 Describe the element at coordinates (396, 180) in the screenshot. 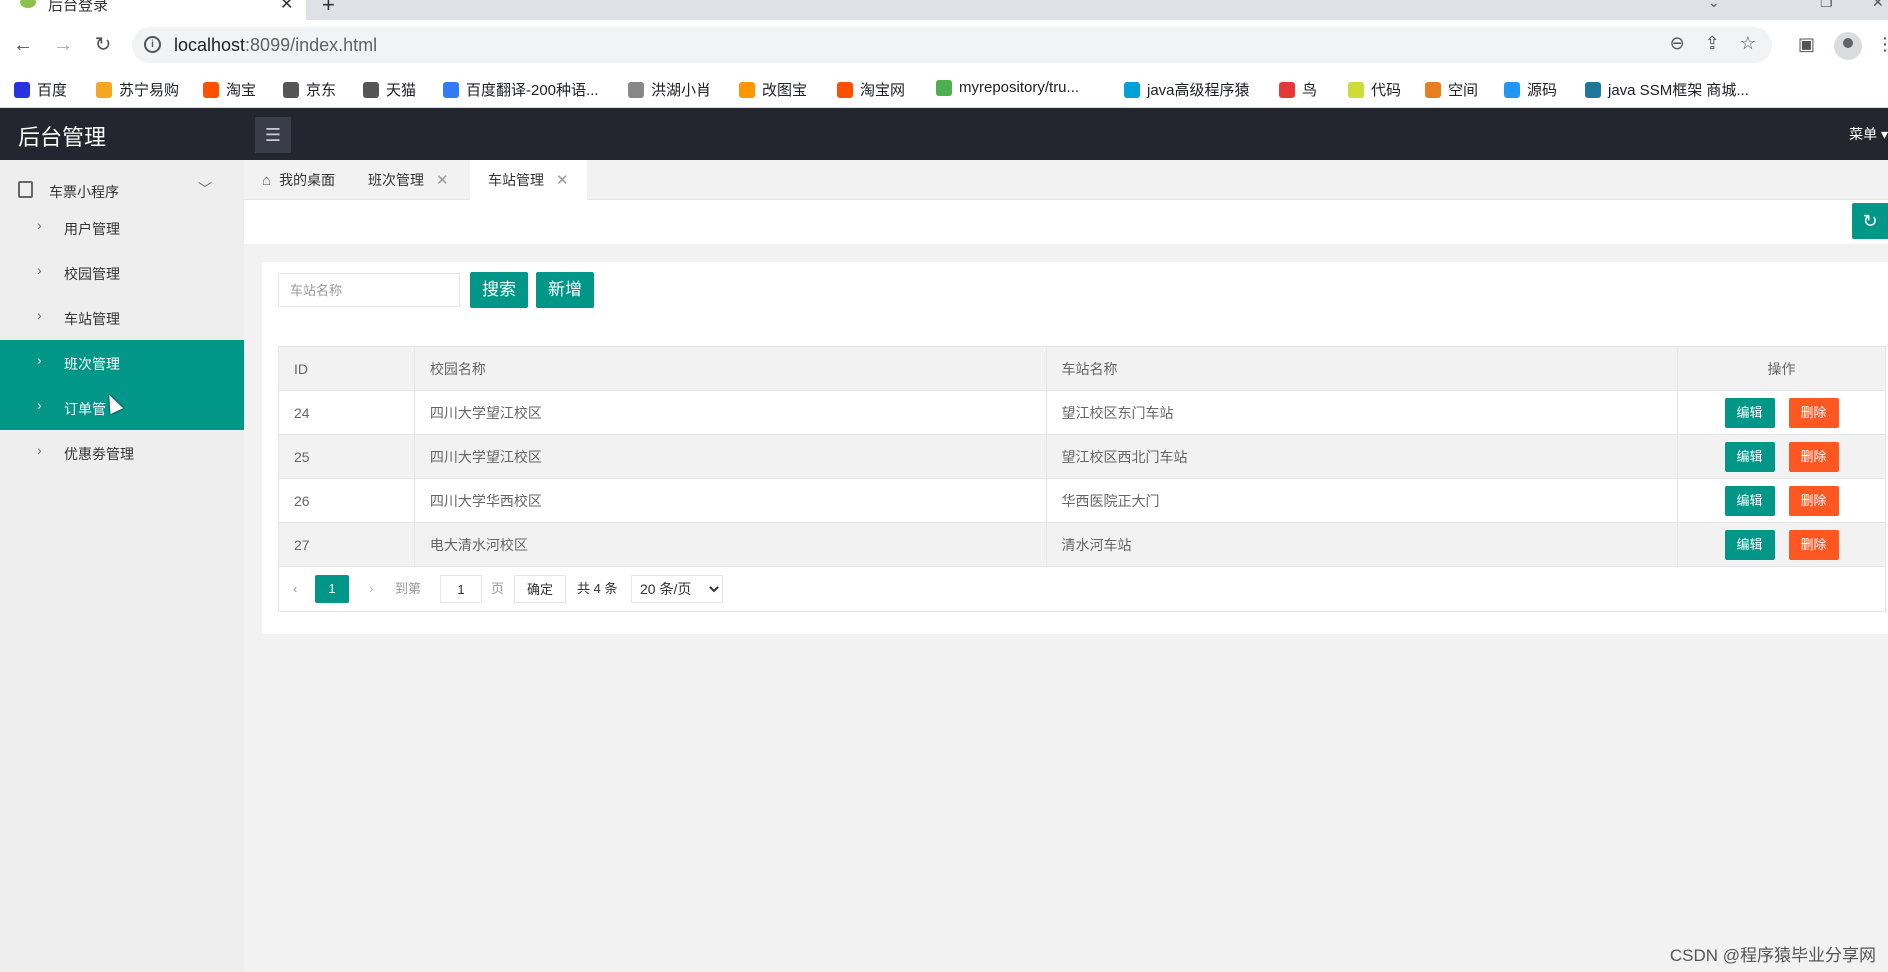

I see `tab-label: 班次管理` at that location.